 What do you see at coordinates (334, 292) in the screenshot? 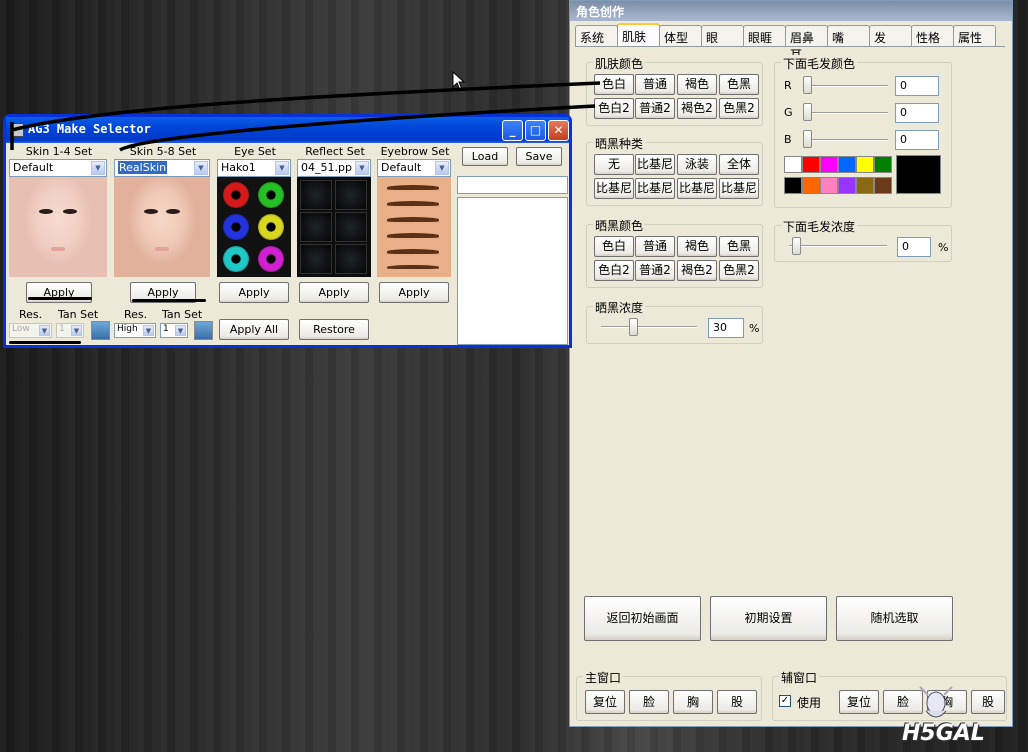
I see `apply-reflect-set-button: Apply` at bounding box center [334, 292].